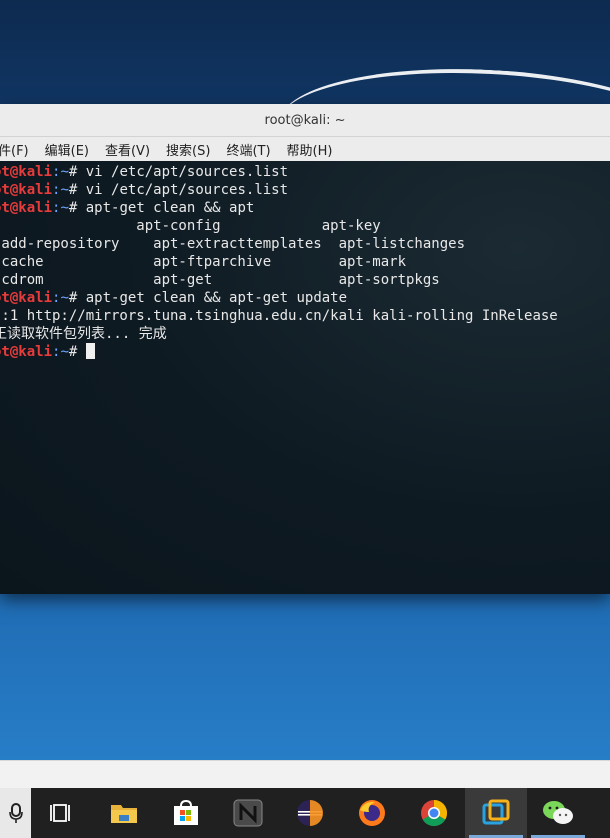  What do you see at coordinates (248, 149) in the screenshot?
I see `menu-terminal: 终端(T)` at bounding box center [248, 149].